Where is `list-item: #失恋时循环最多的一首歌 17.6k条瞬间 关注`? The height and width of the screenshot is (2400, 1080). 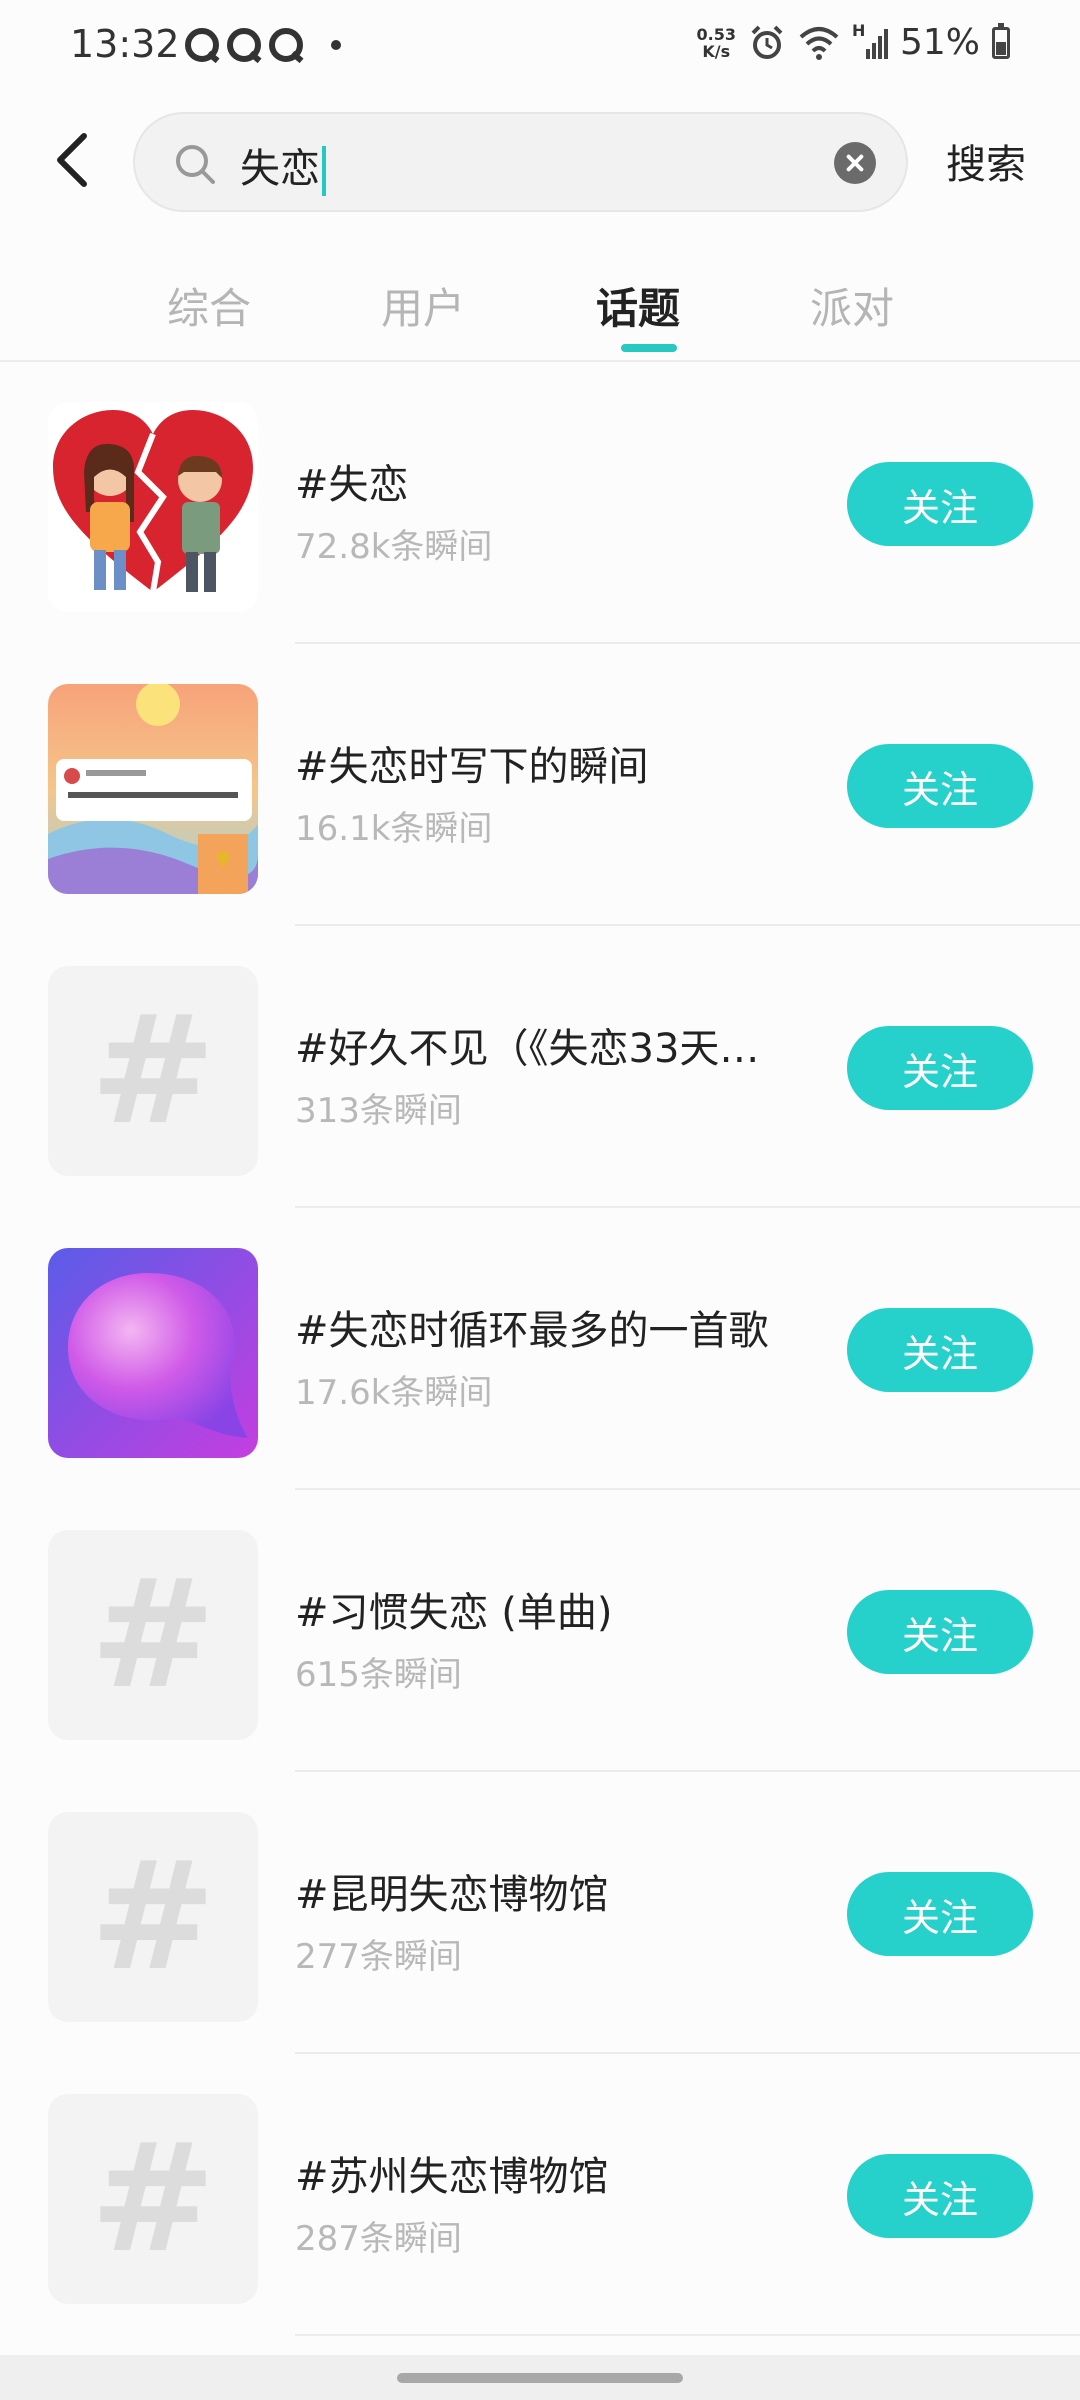 list-item: #失恋时循环最多的一首歌 17.6k条瞬间 关注 is located at coordinates (540, 1349).